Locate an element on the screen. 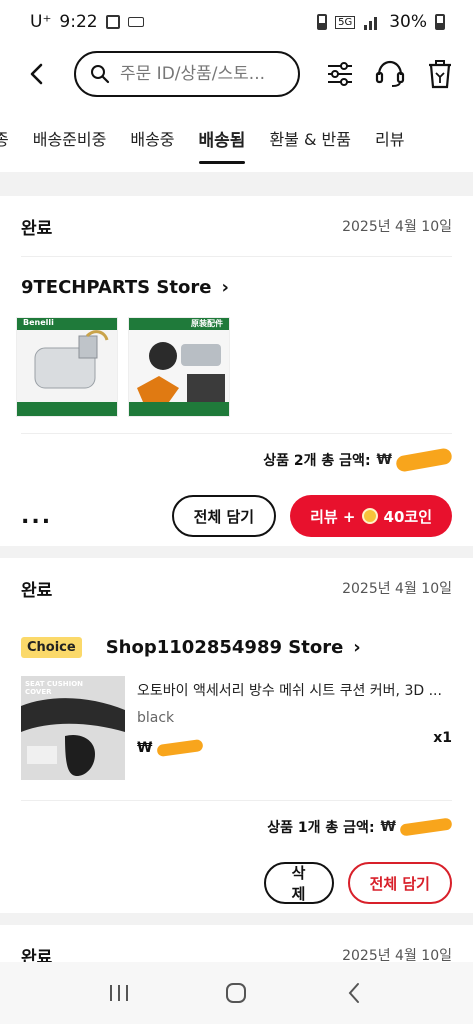  store-name: 9TECHPARTS Store is located at coordinates (116, 287).